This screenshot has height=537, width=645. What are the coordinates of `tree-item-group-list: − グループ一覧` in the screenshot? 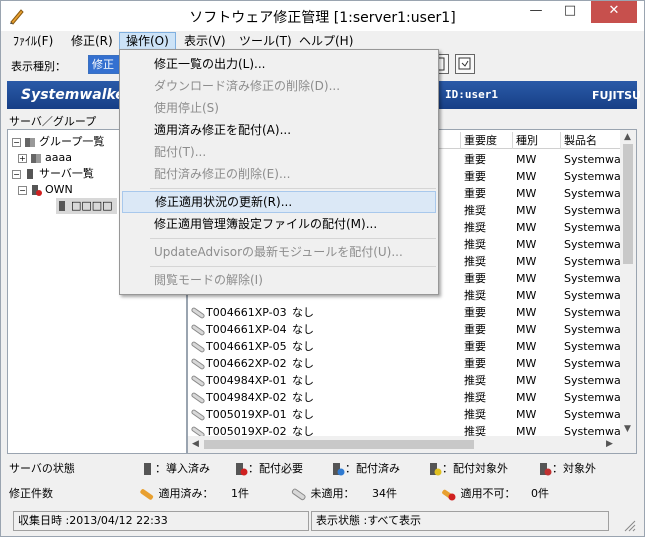 It's located at (58, 142).